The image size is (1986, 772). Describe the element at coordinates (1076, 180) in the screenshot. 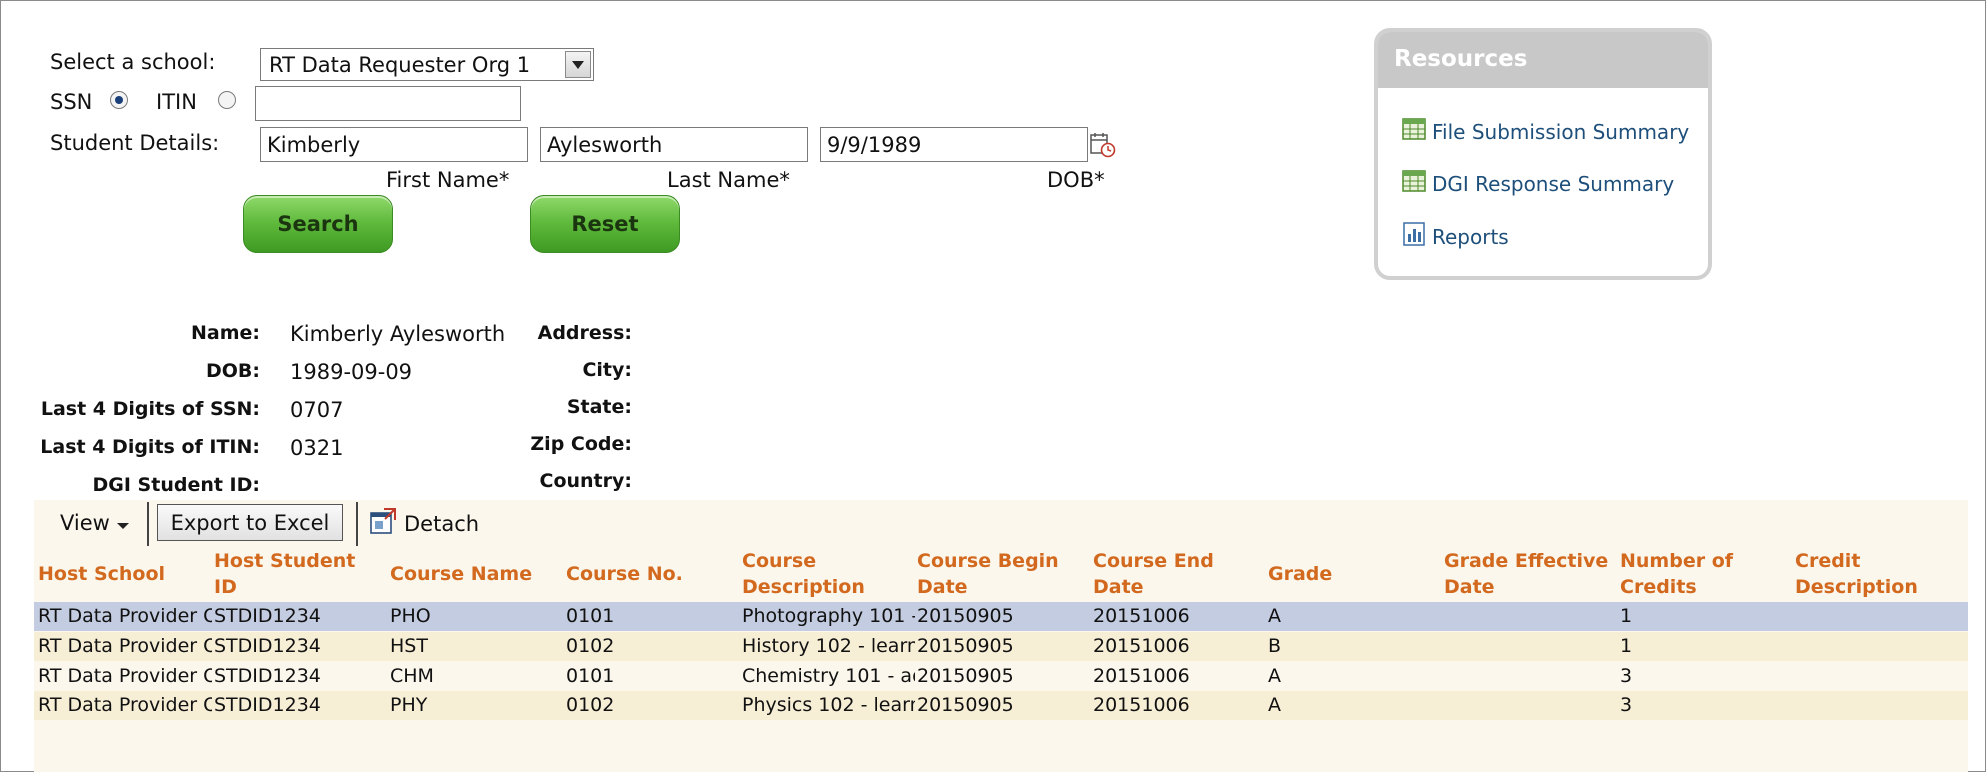

I see `dob-caption: DOB*` at that location.